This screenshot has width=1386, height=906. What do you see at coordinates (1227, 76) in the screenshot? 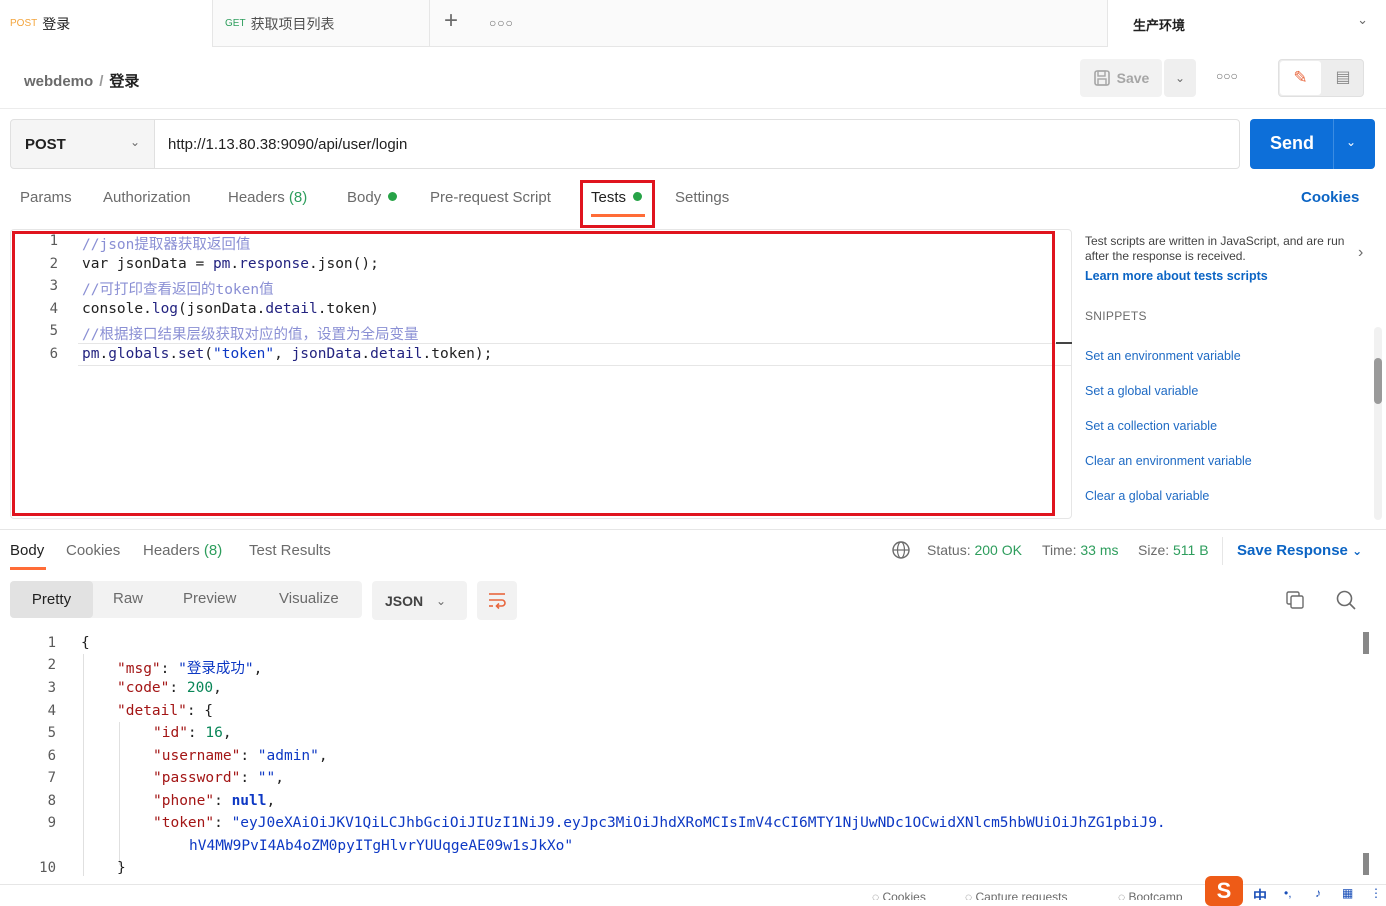
I see `more-actions-icon: ○○○` at bounding box center [1227, 76].